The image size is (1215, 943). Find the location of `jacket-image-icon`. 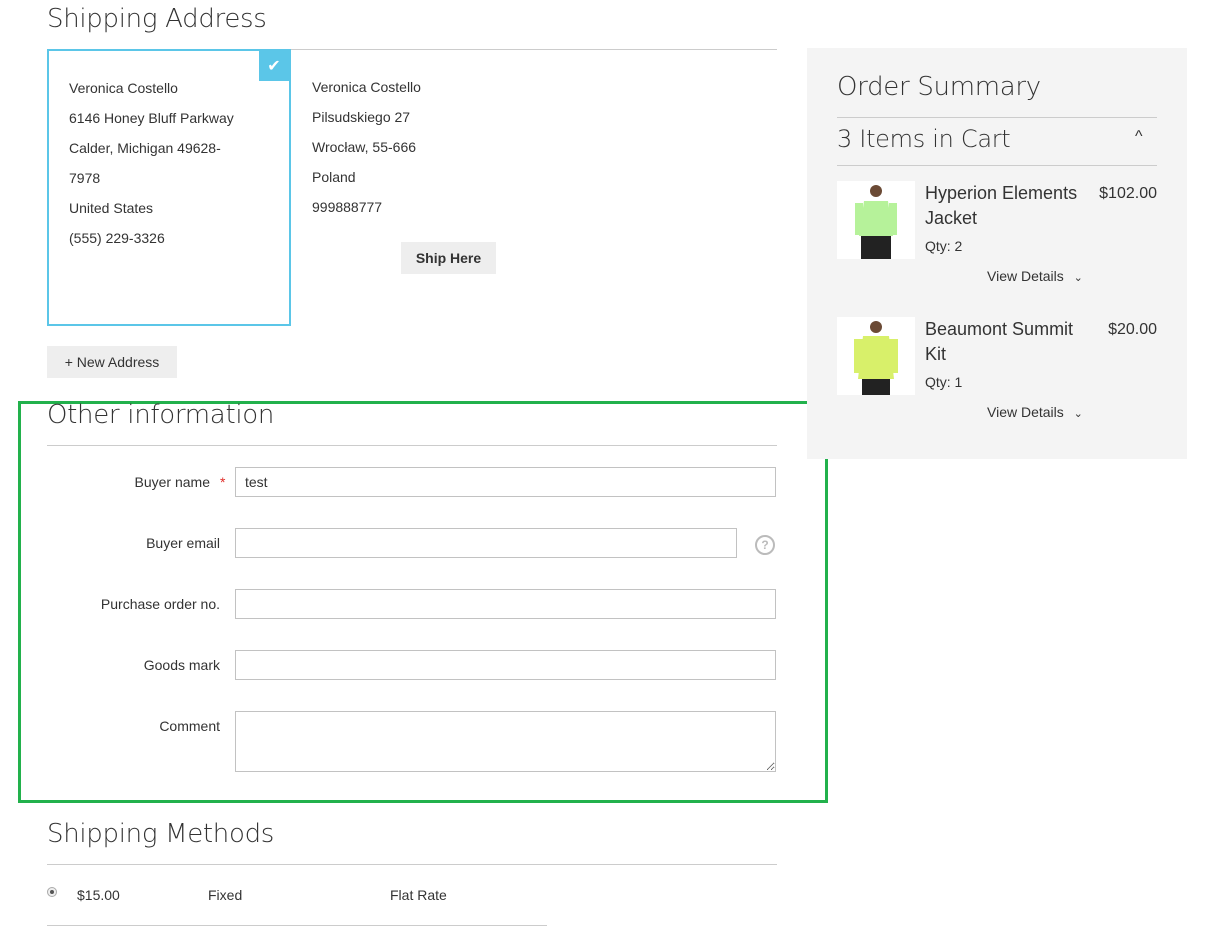

jacket-image-icon is located at coordinates (876, 222).